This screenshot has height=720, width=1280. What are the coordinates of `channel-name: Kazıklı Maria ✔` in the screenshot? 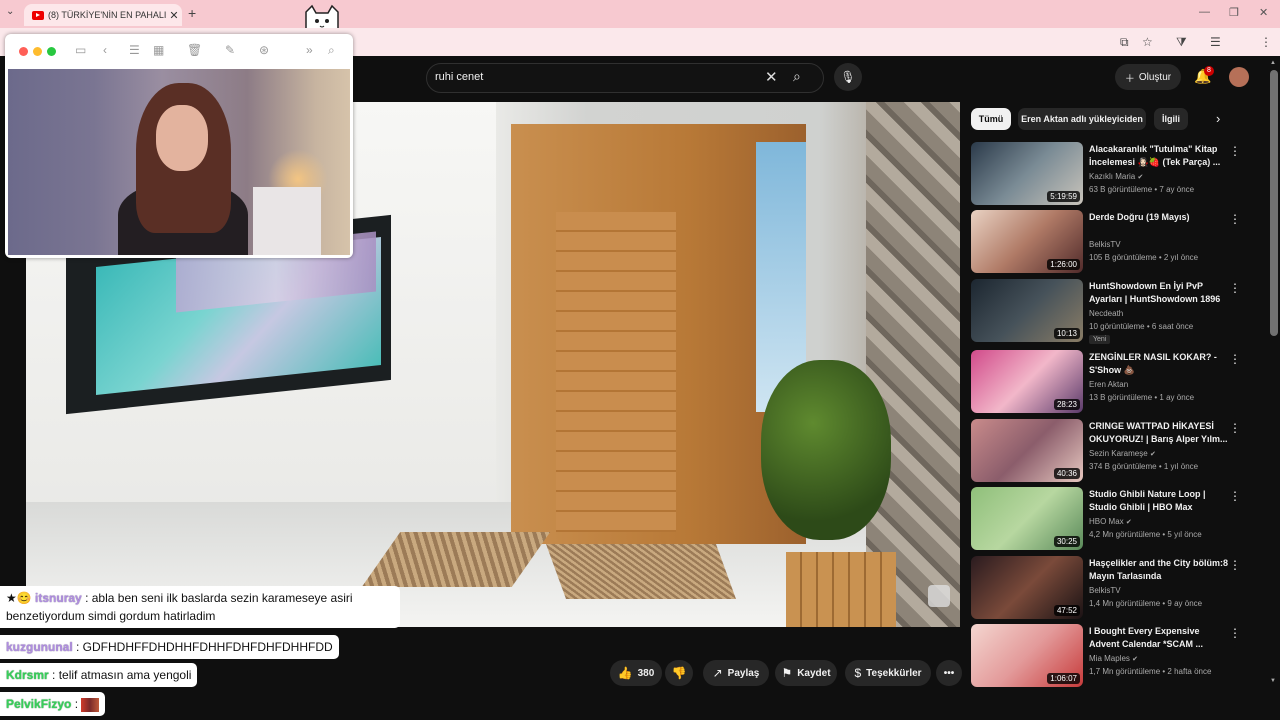 It's located at (1164, 176).